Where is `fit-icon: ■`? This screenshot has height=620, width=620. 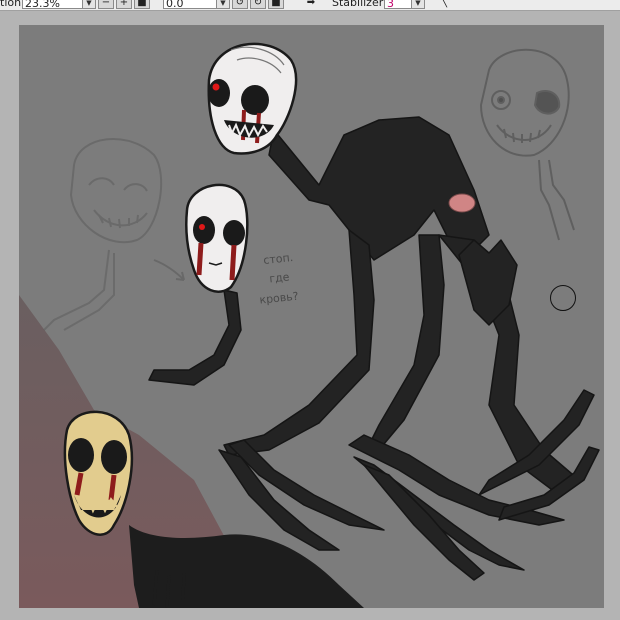
fit-icon: ■ is located at coordinates (142, 4).